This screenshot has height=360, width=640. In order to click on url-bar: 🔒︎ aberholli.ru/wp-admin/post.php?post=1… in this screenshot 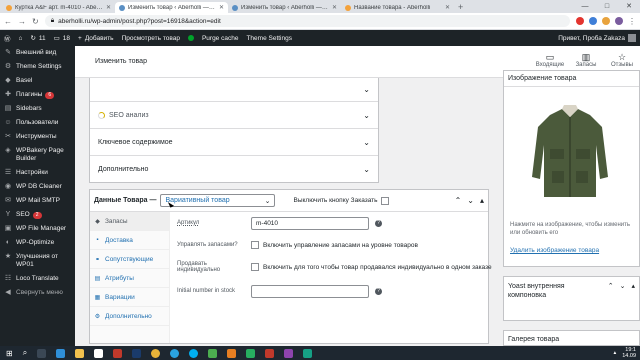, I will do `click(307, 21)`.